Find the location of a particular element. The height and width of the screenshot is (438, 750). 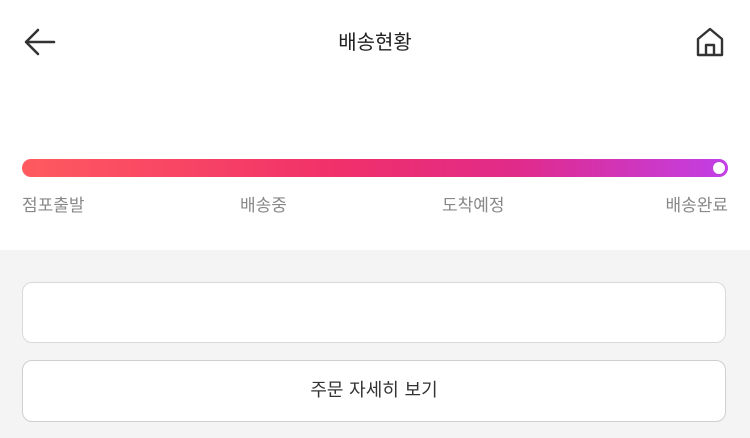

step-delivery-complete: 배송완료 is located at coordinates (696, 206).